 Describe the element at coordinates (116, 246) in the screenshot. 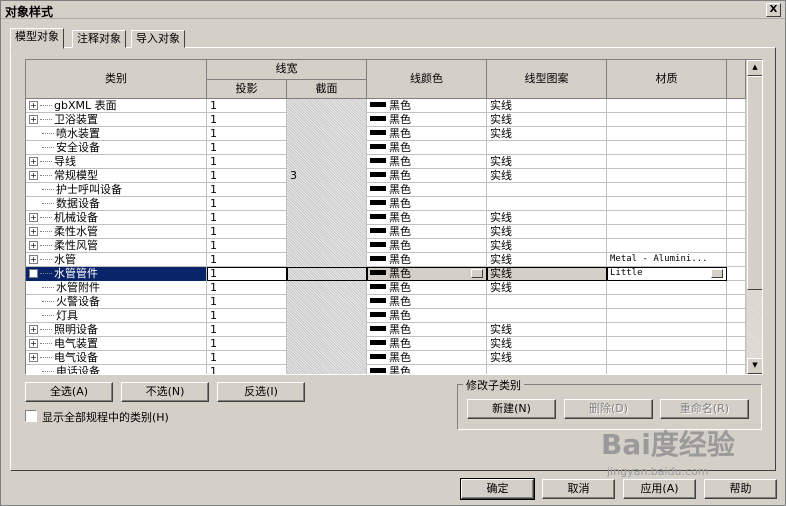

I see `category-cell: + 柔性风管` at that location.